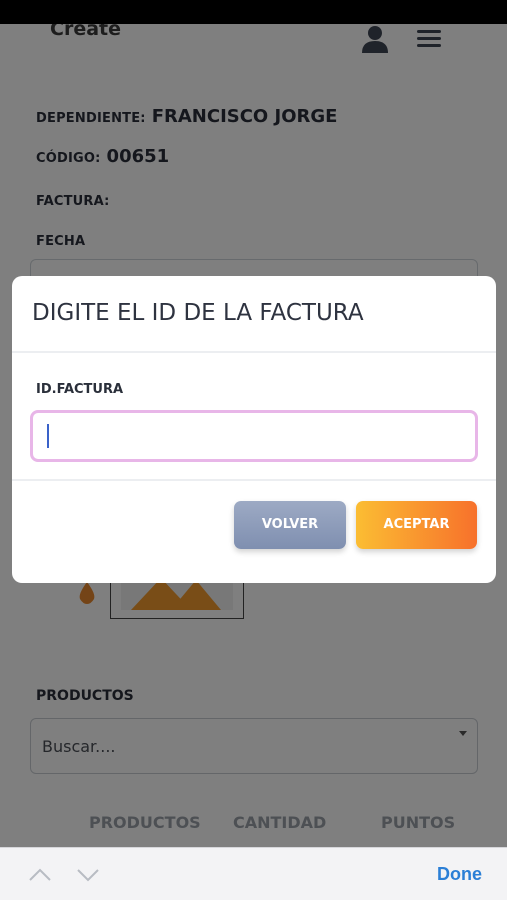  I want to click on keyboard-accessory-bar: Done, so click(253, 873).